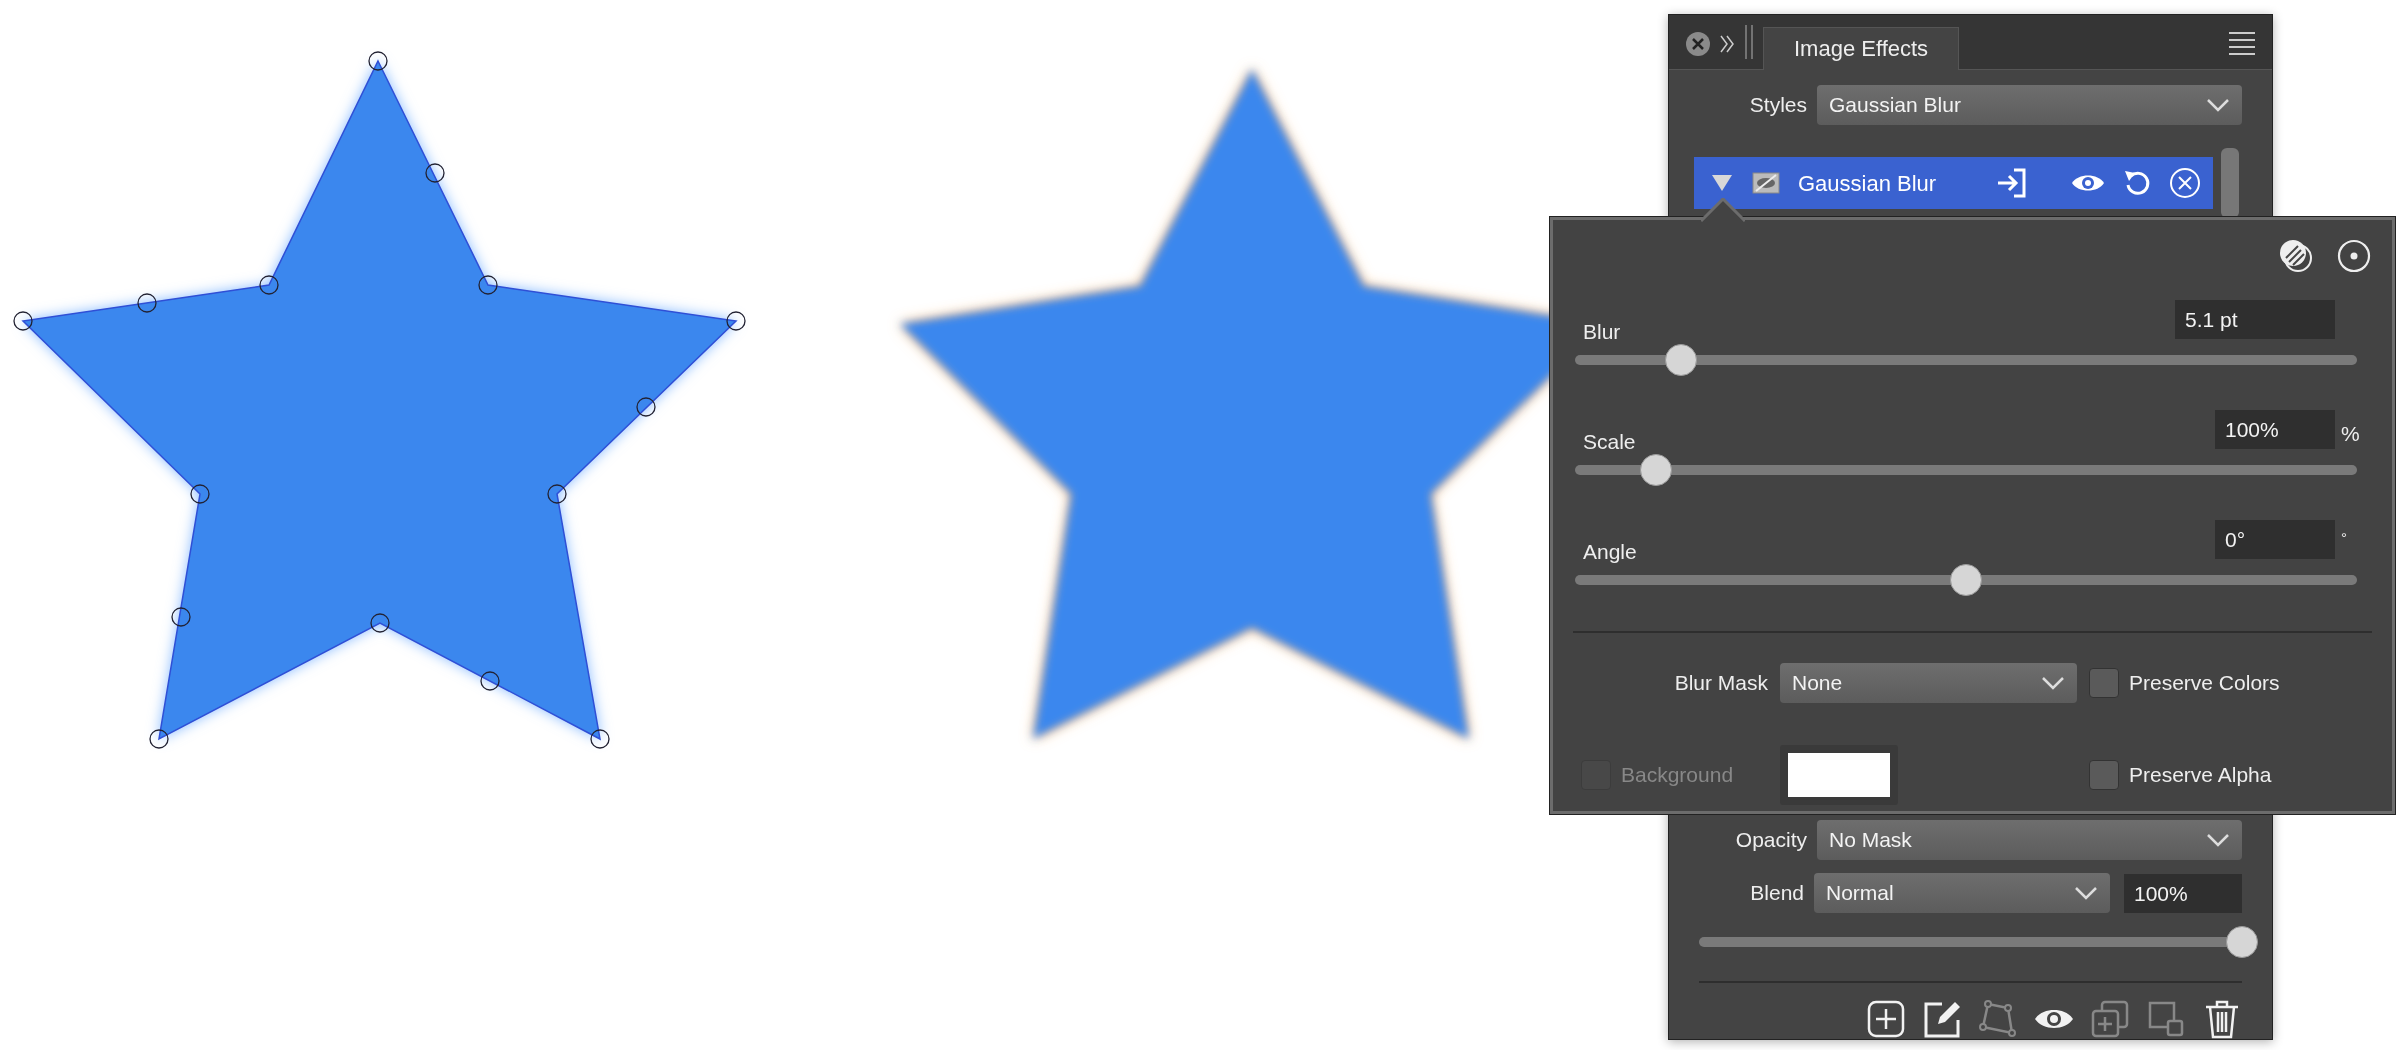 The image size is (2400, 1050). I want to click on effect-name: Gaussian Blur, so click(1867, 183).